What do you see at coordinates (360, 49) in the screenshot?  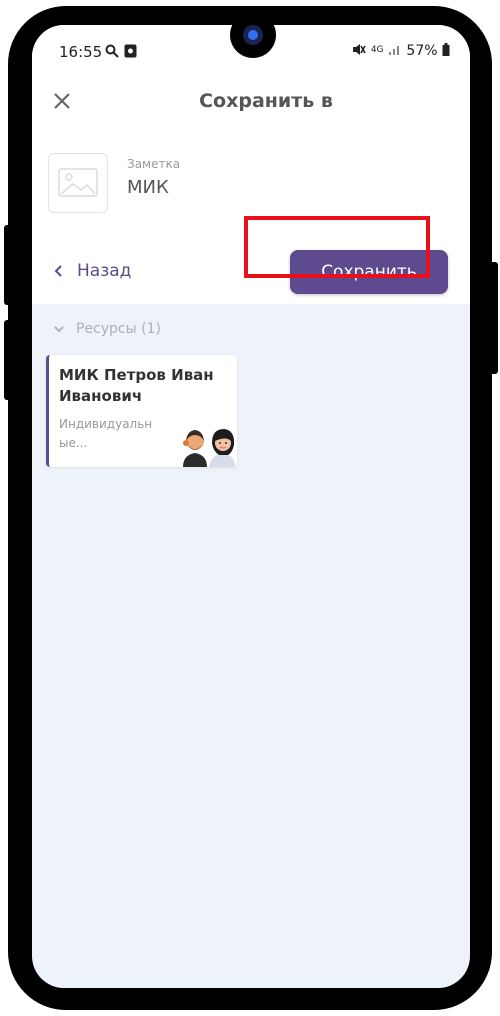 I see `mute-icon` at bounding box center [360, 49].